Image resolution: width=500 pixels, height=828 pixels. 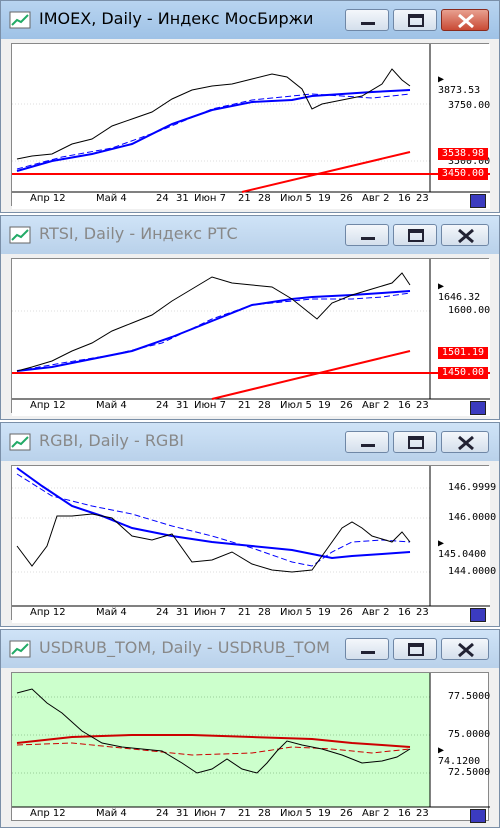 What do you see at coordinates (459, 756) in the screenshot?
I see `current-price-label: ▶ 74.1200` at bounding box center [459, 756].